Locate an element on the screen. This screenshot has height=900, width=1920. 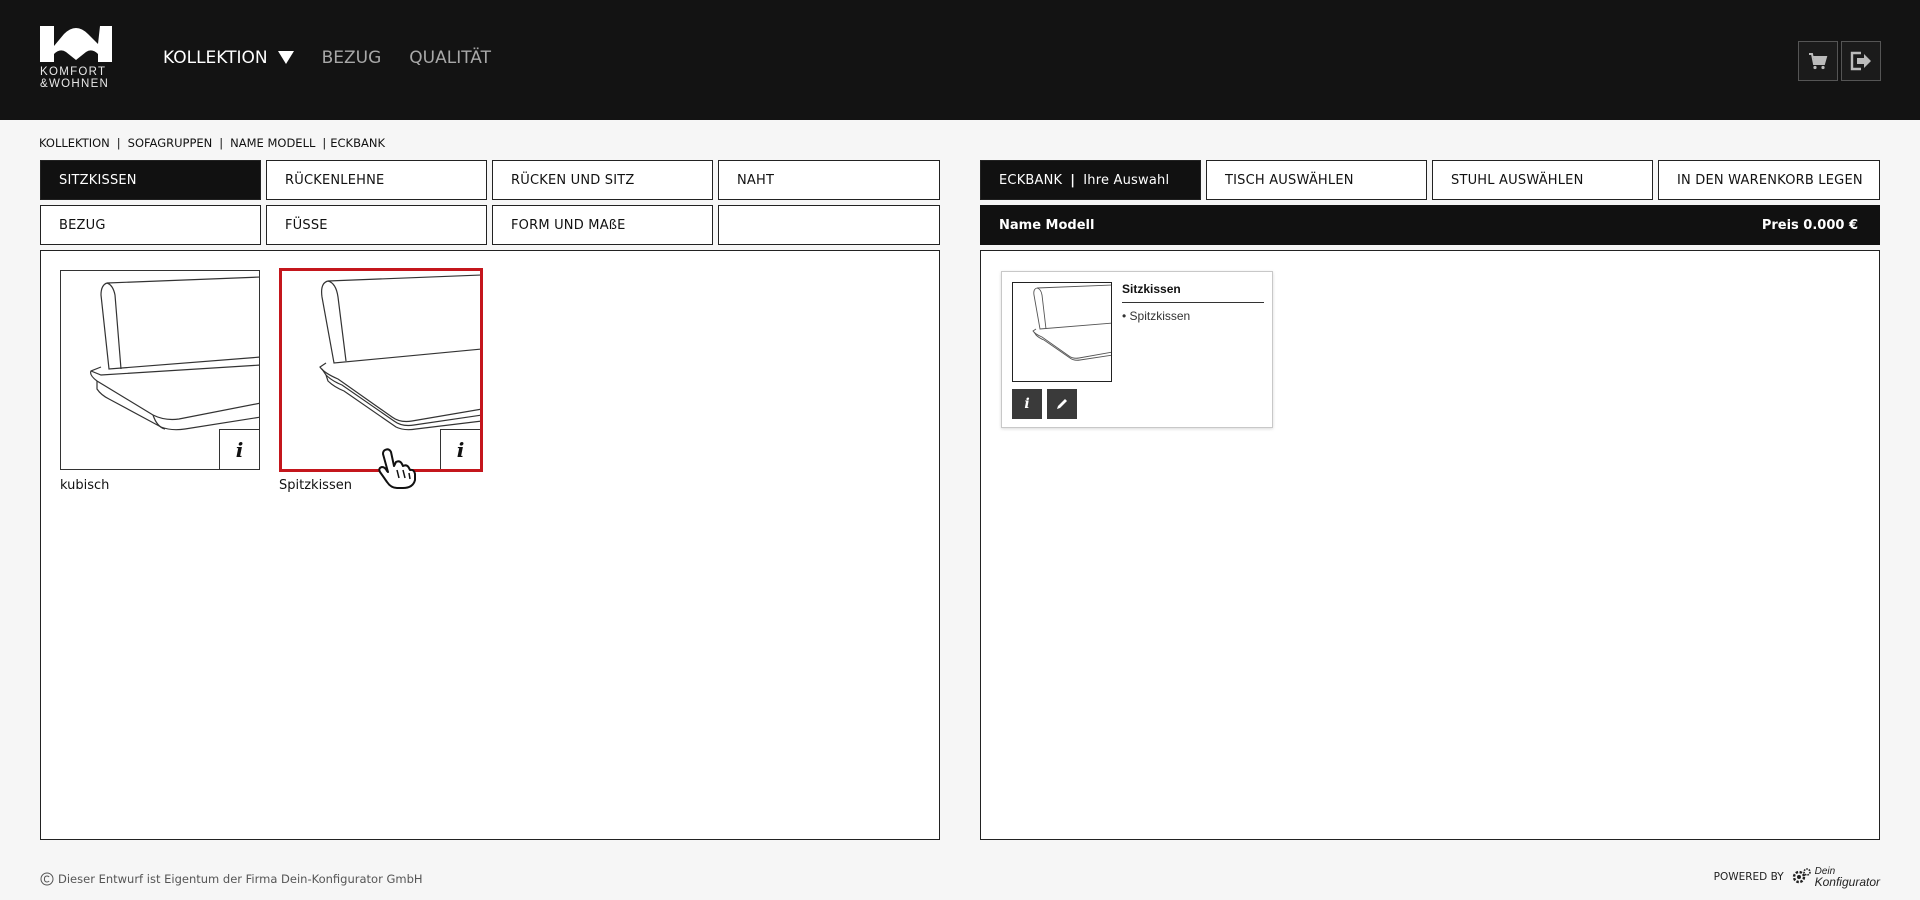
nav-bezug: BEZUG is located at coordinates (352, 58).